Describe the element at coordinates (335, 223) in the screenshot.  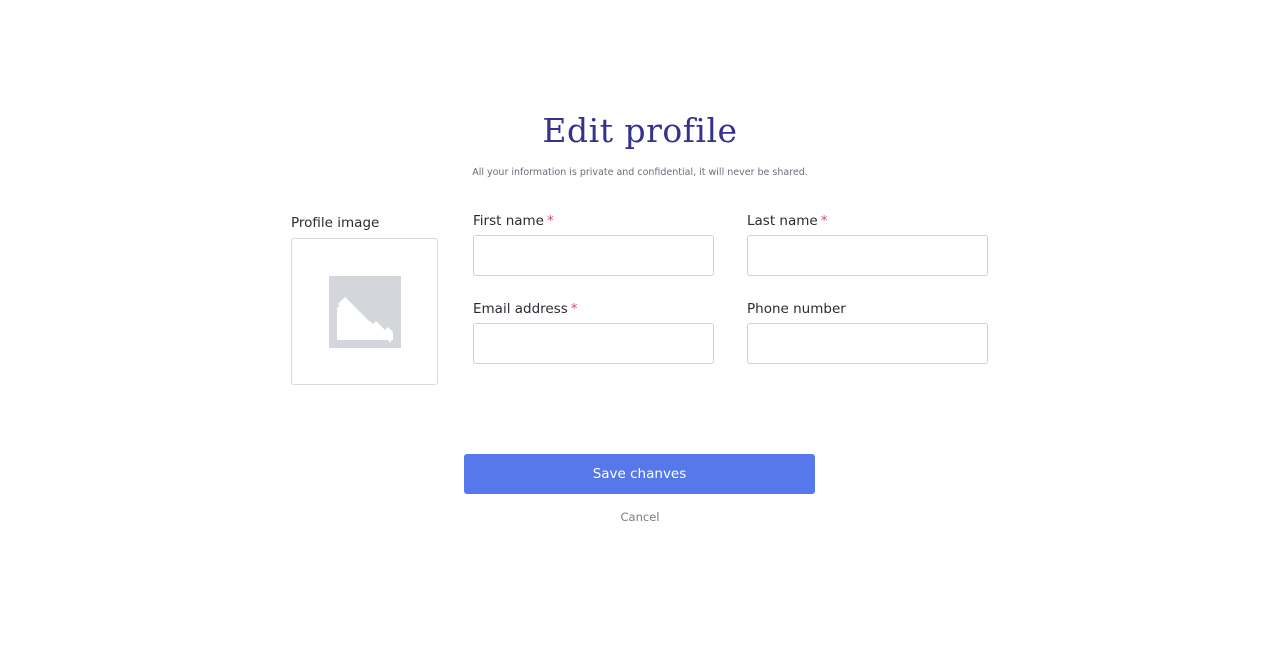
I see `profile-image-label: Profile image` at that location.